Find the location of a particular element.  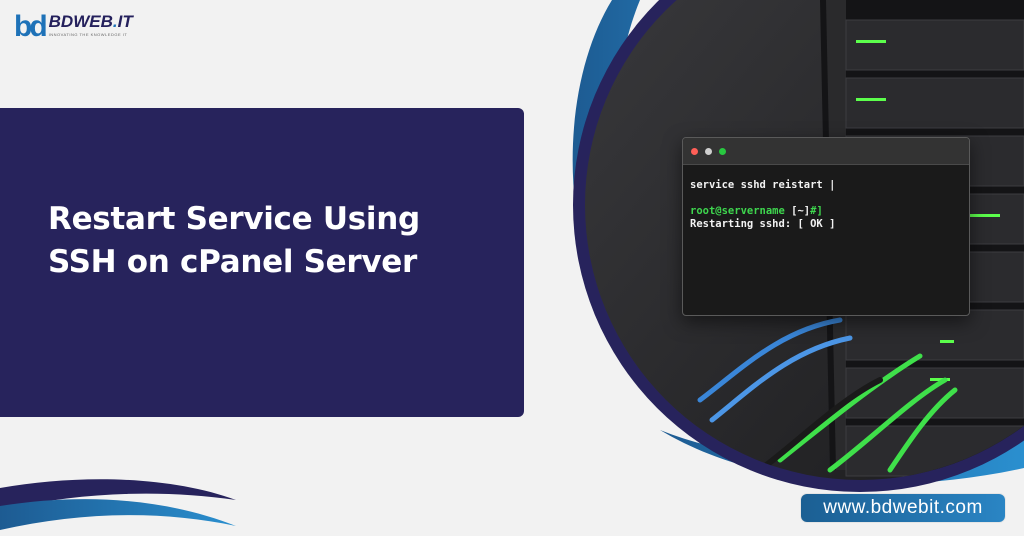

terminal-result: Restarting sshd: [ OK ] is located at coordinates (763, 224).